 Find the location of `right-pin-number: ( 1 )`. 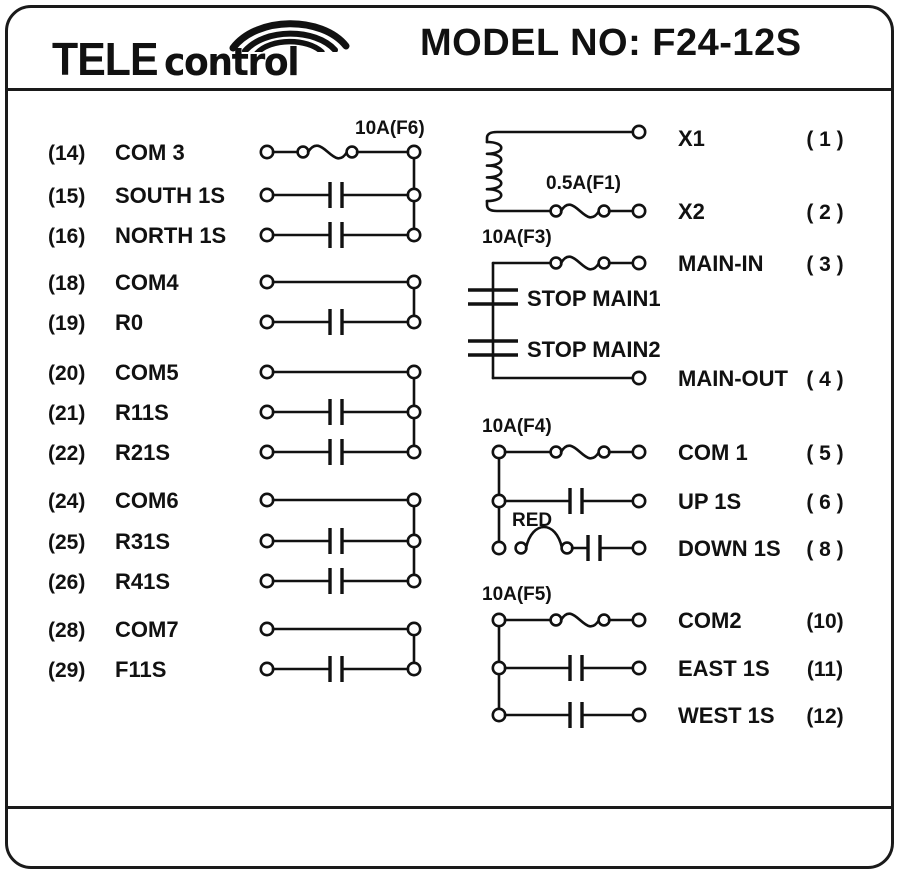

right-pin-number: ( 1 ) is located at coordinates (824, 139).